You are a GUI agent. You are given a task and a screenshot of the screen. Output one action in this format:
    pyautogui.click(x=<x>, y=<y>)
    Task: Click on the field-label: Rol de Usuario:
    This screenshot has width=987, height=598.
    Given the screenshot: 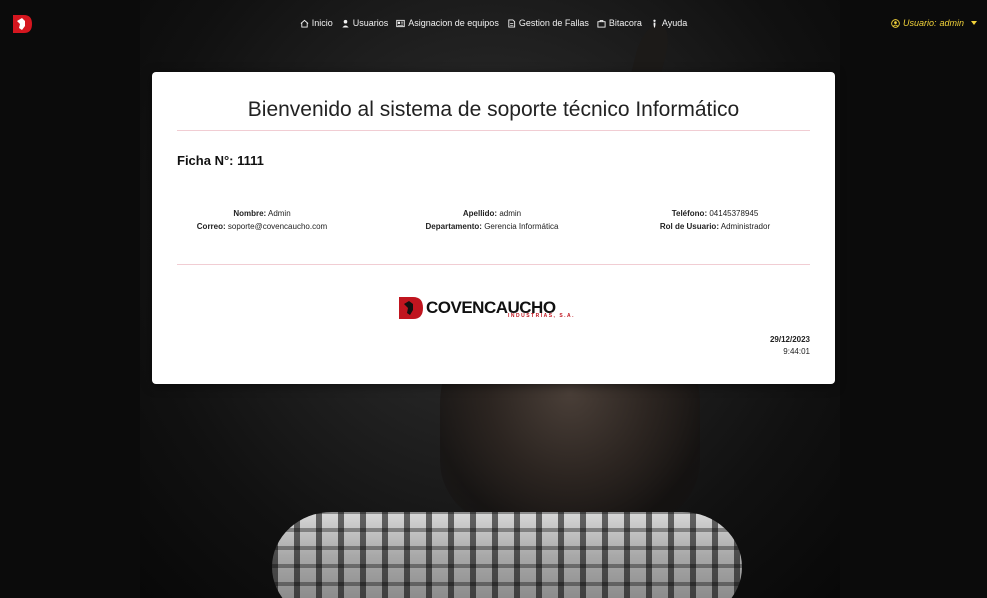 What is the action you would take?
    pyautogui.click(x=689, y=226)
    